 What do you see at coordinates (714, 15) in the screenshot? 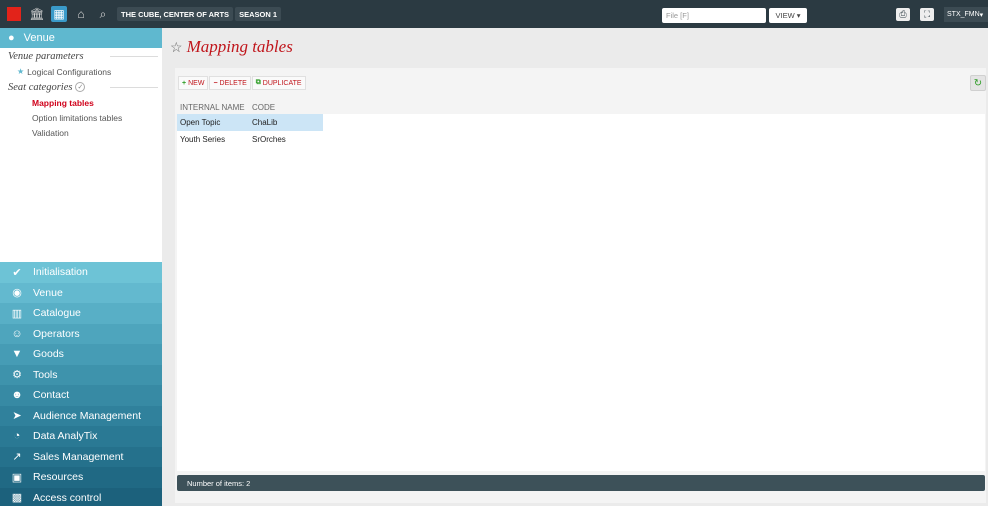
I see `file-search-input: File [F]` at bounding box center [714, 15].